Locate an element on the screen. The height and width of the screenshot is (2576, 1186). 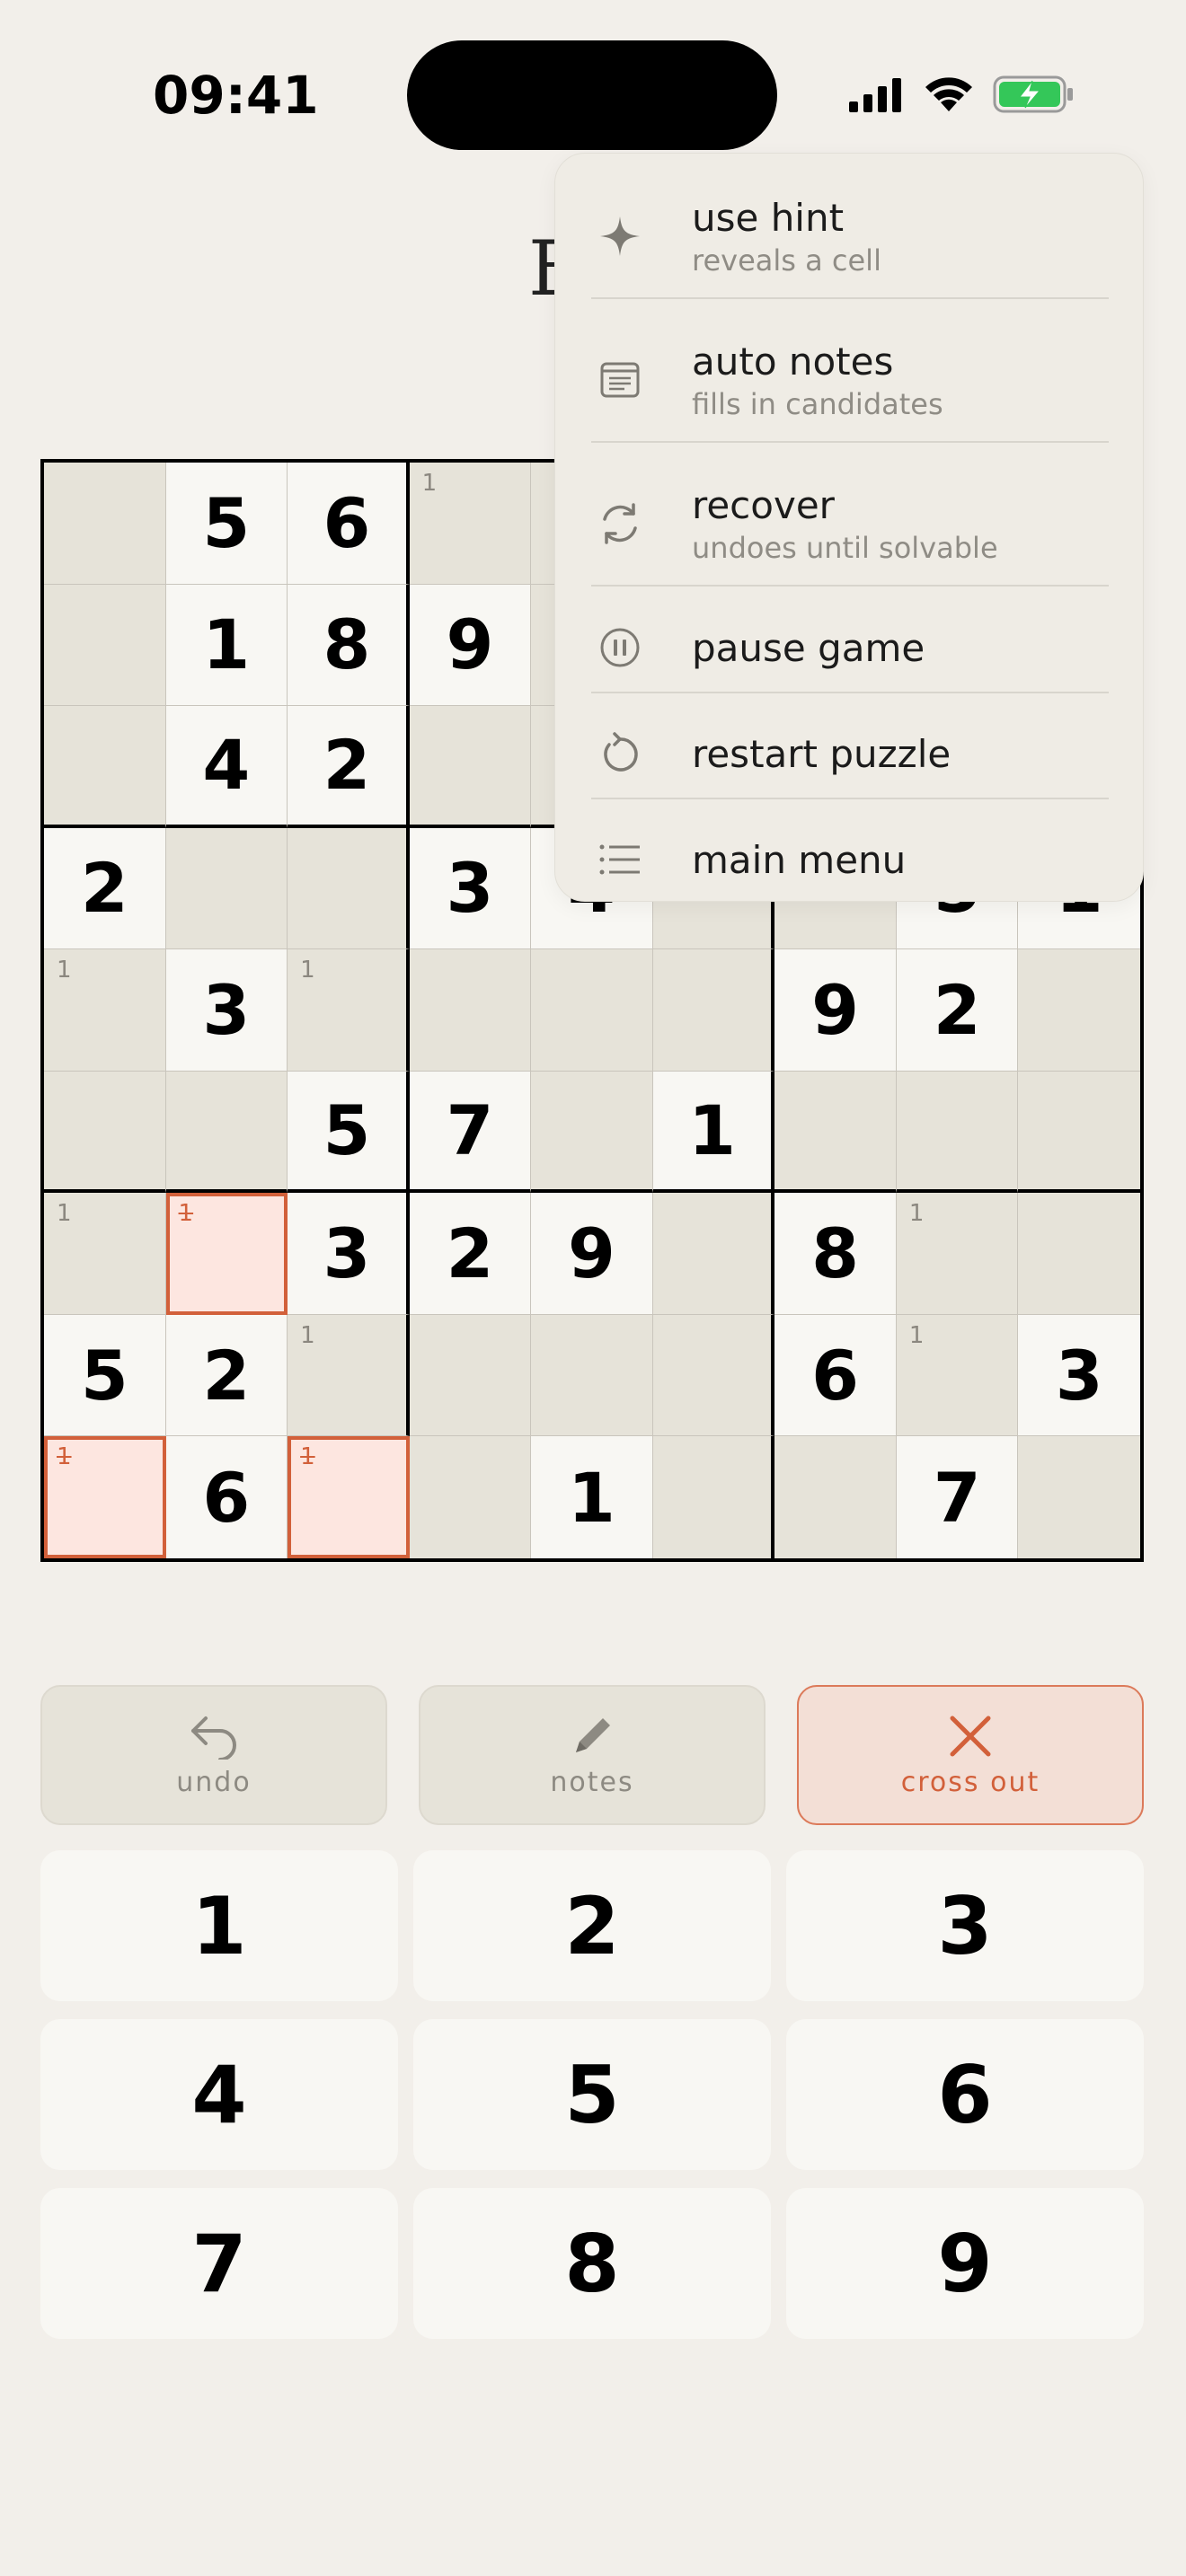
menu-item-use-hint: use hint reveals a cell is located at coordinates (850, 236).